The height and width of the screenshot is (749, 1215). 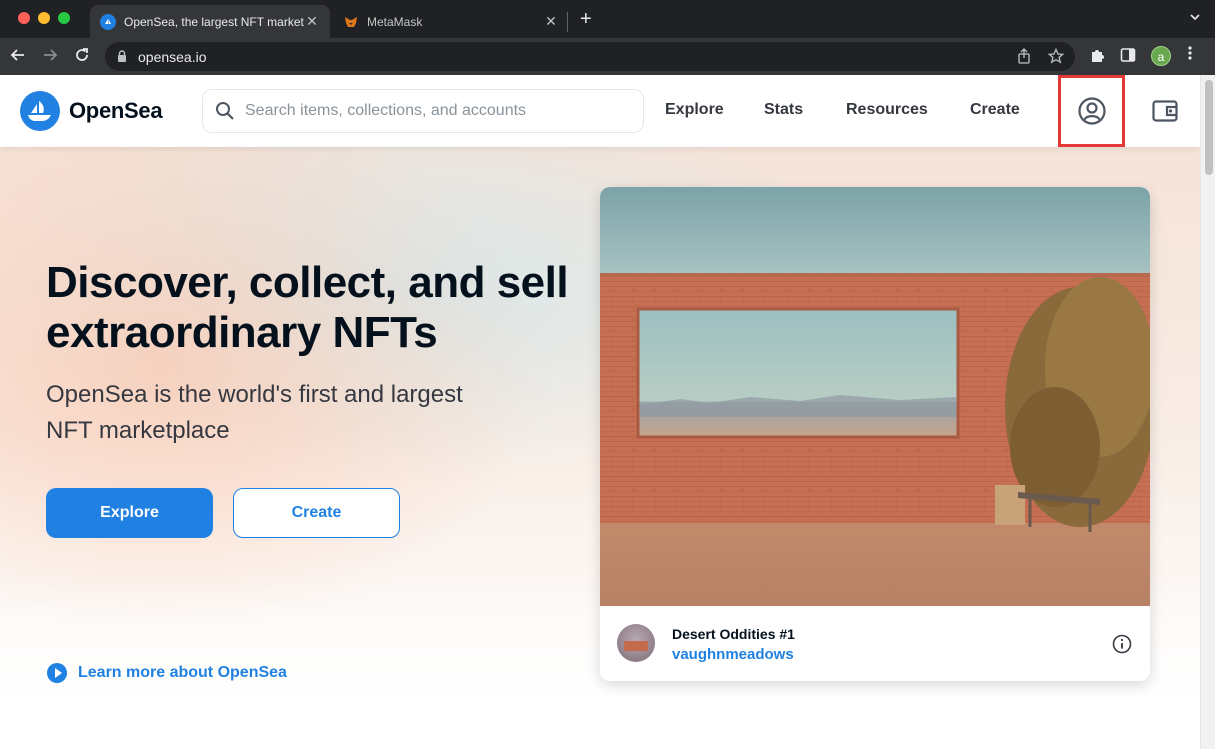 I want to click on learn-more-link: Learn more about OpenSea, so click(x=167, y=673).